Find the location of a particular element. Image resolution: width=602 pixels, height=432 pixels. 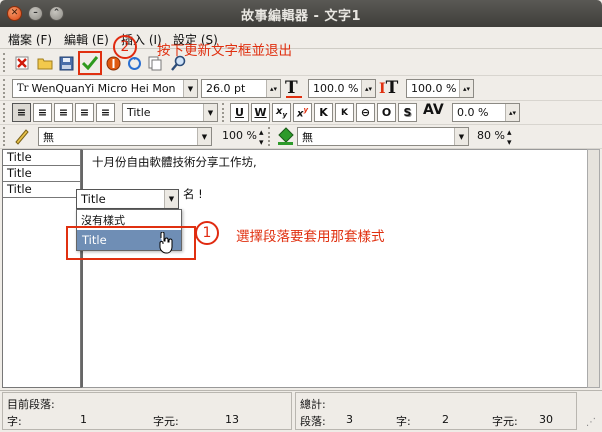

shadow-button: S is located at coordinates (407, 112).